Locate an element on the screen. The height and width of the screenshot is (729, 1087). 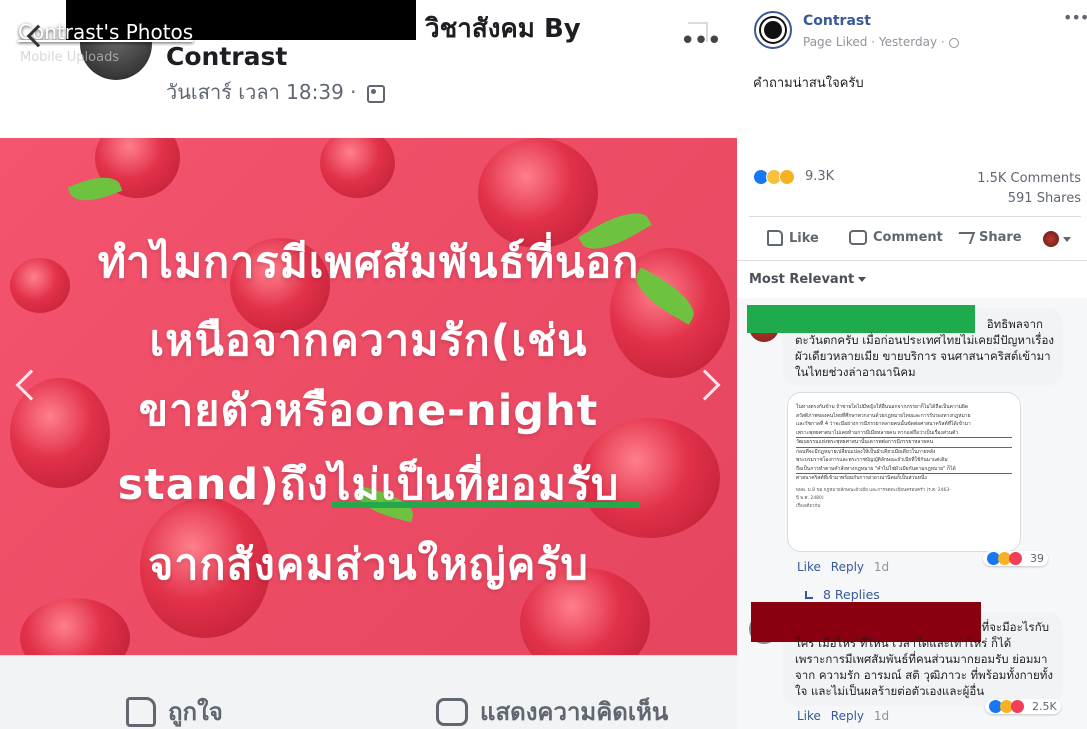
like-button: ถูกใจ is located at coordinates (174, 710).